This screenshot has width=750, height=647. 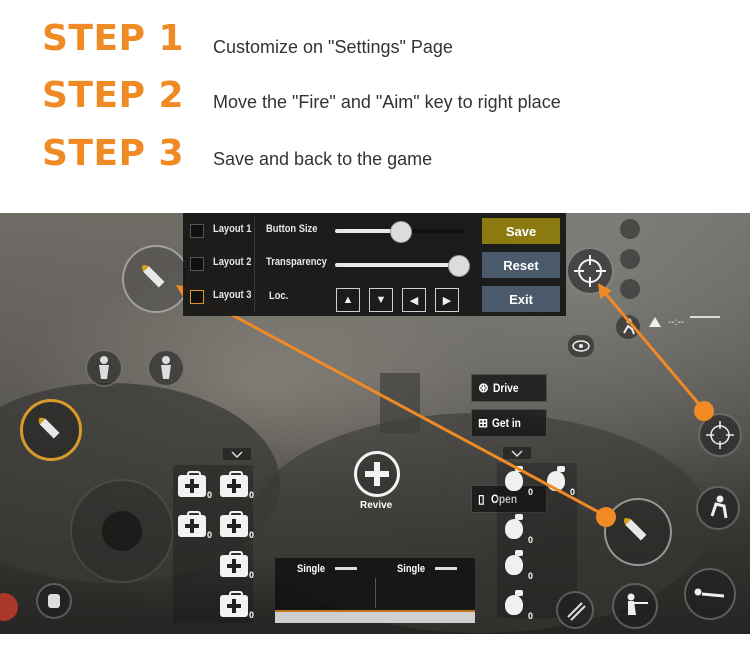 What do you see at coordinates (197, 231) in the screenshot?
I see `layout-1-checkbox` at bounding box center [197, 231].